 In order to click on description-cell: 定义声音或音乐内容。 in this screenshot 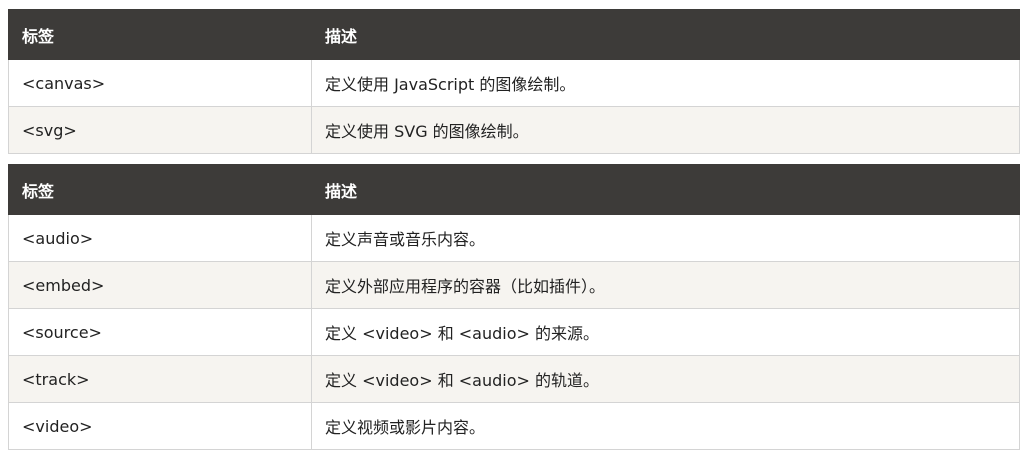, I will do `click(665, 238)`.